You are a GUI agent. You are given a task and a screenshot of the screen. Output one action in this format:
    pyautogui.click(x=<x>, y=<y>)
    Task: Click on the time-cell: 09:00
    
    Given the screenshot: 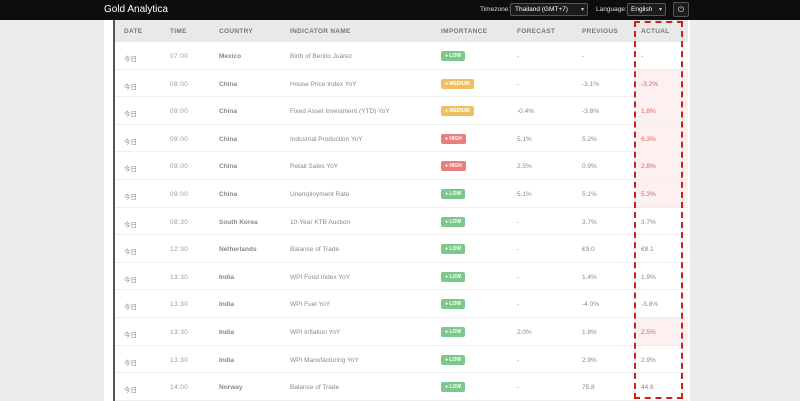 What is the action you would take?
    pyautogui.click(x=179, y=167)
    